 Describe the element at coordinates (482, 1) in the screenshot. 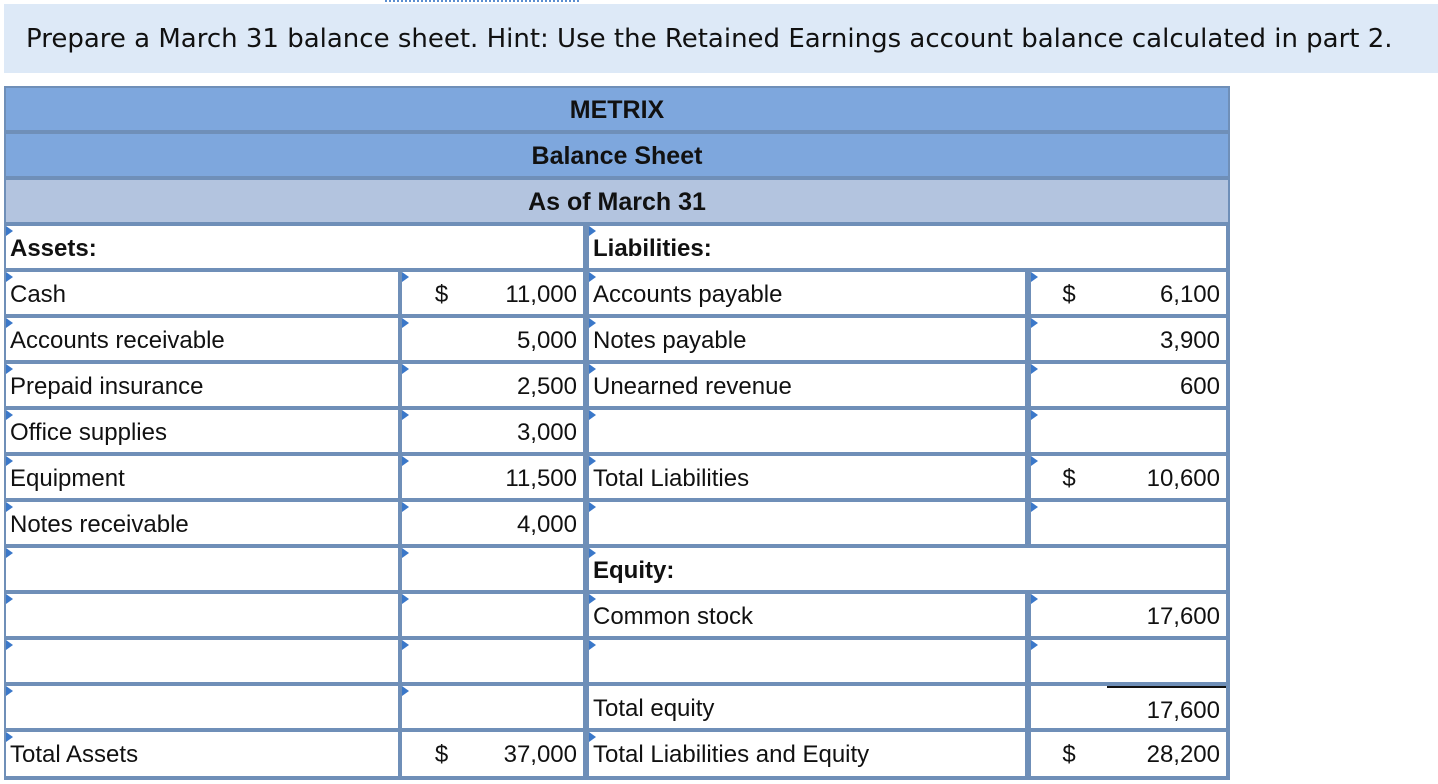

I see `top-dotted-line` at that location.